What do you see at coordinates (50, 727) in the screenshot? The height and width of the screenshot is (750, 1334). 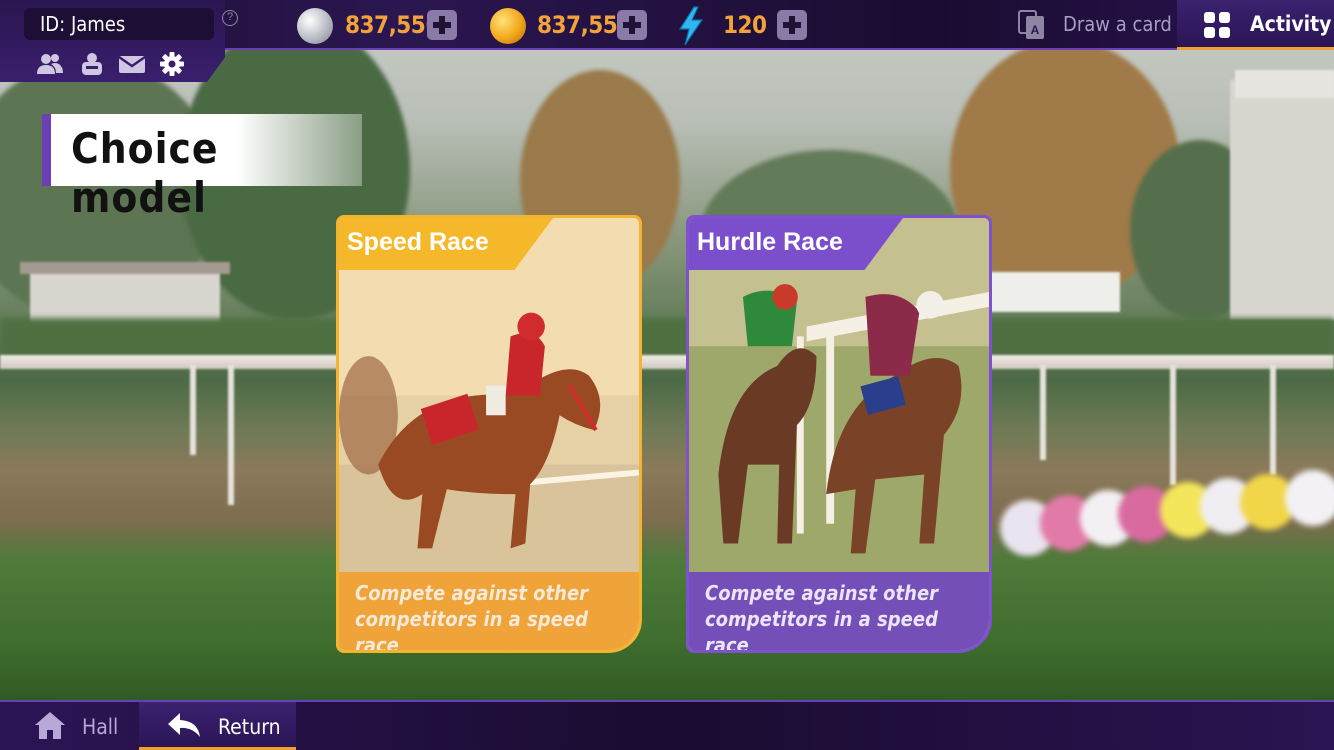 I see `home-icon` at bounding box center [50, 727].